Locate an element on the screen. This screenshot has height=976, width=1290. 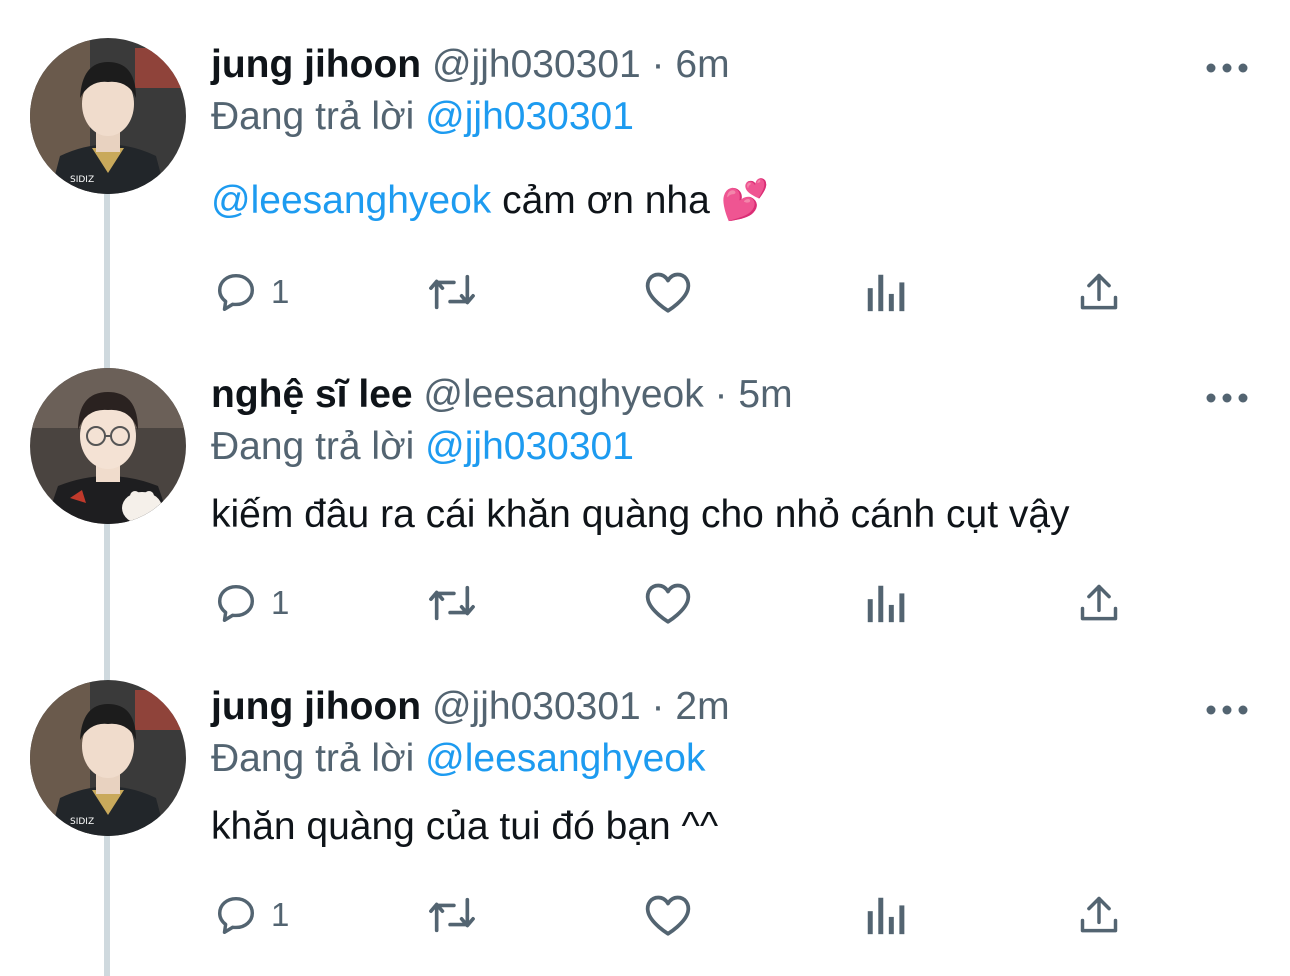
text-content: khăn quàng của tui đó bạn ^^ is located at coordinates (465, 826).